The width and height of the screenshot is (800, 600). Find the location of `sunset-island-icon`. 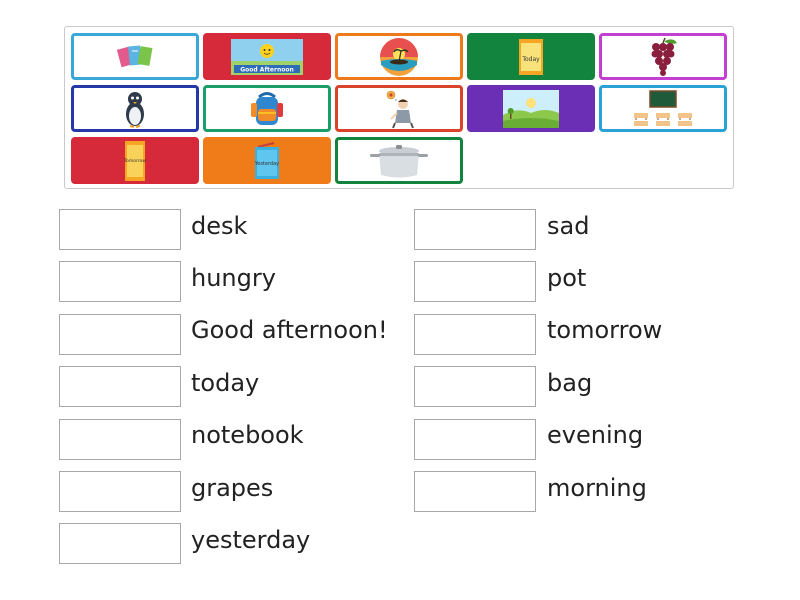

sunset-island-icon is located at coordinates (399, 57).